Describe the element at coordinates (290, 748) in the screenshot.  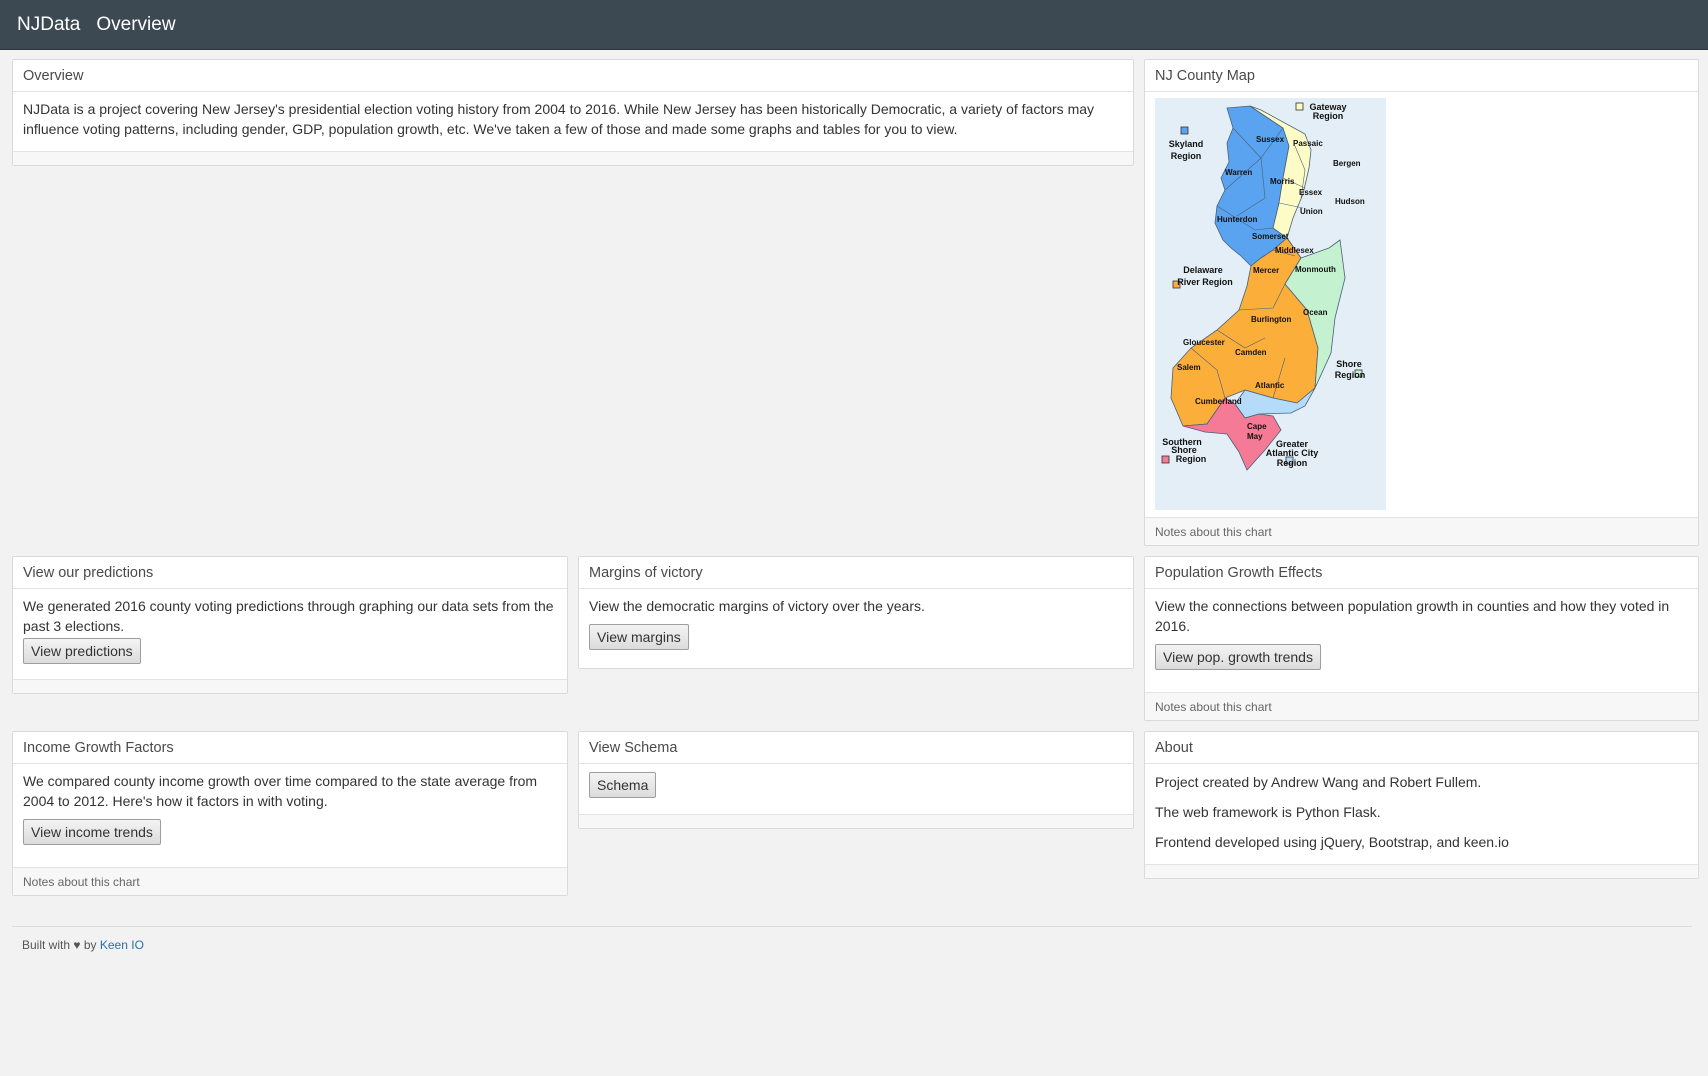
I see `income-title: Income Growth Factors` at that location.